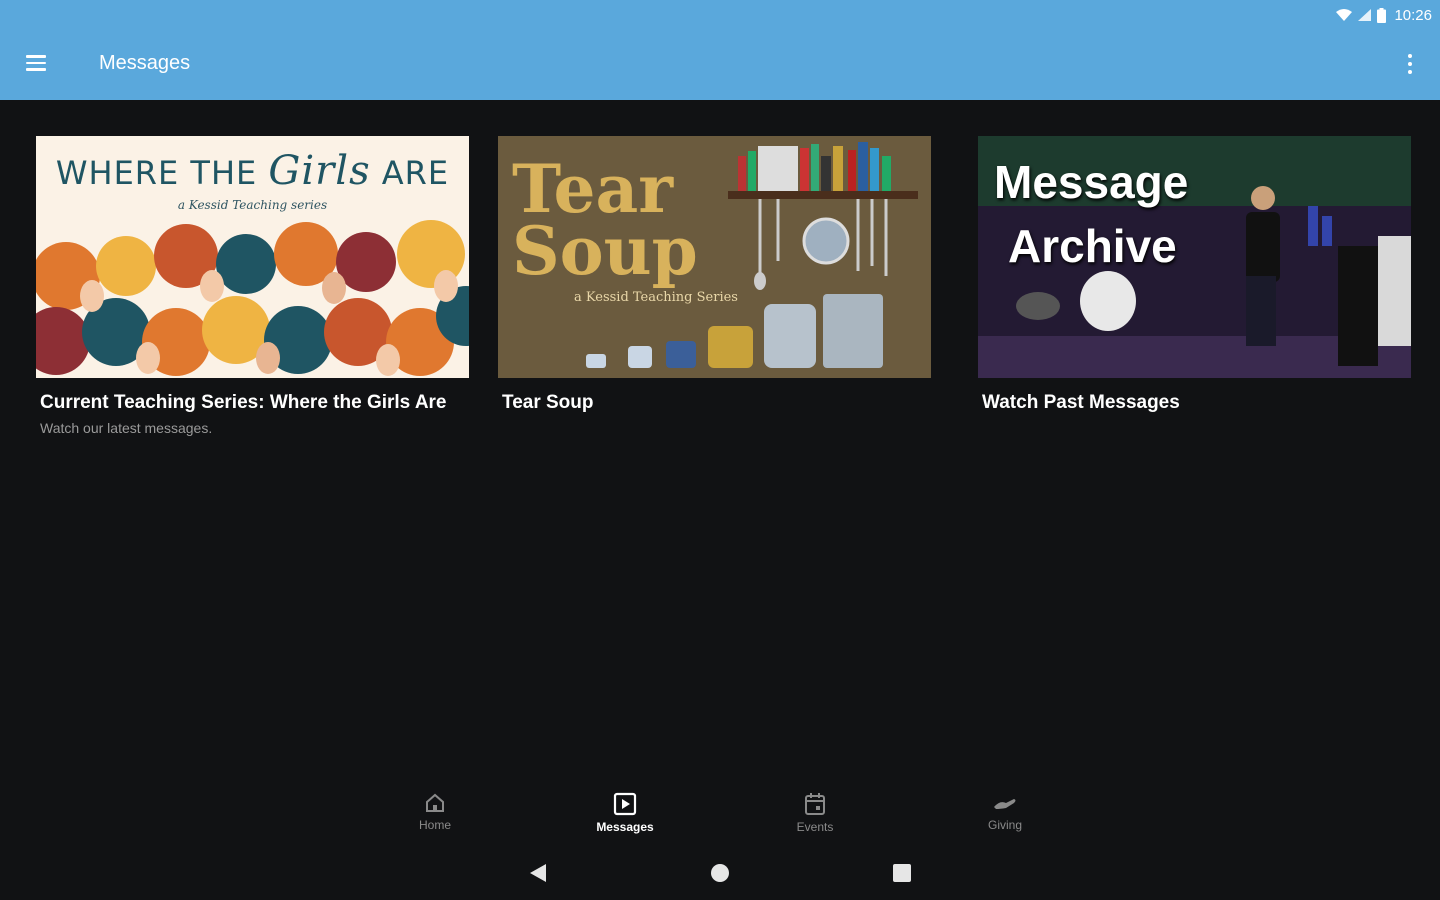  What do you see at coordinates (902, 873) in the screenshot?
I see `recents-icon` at bounding box center [902, 873].